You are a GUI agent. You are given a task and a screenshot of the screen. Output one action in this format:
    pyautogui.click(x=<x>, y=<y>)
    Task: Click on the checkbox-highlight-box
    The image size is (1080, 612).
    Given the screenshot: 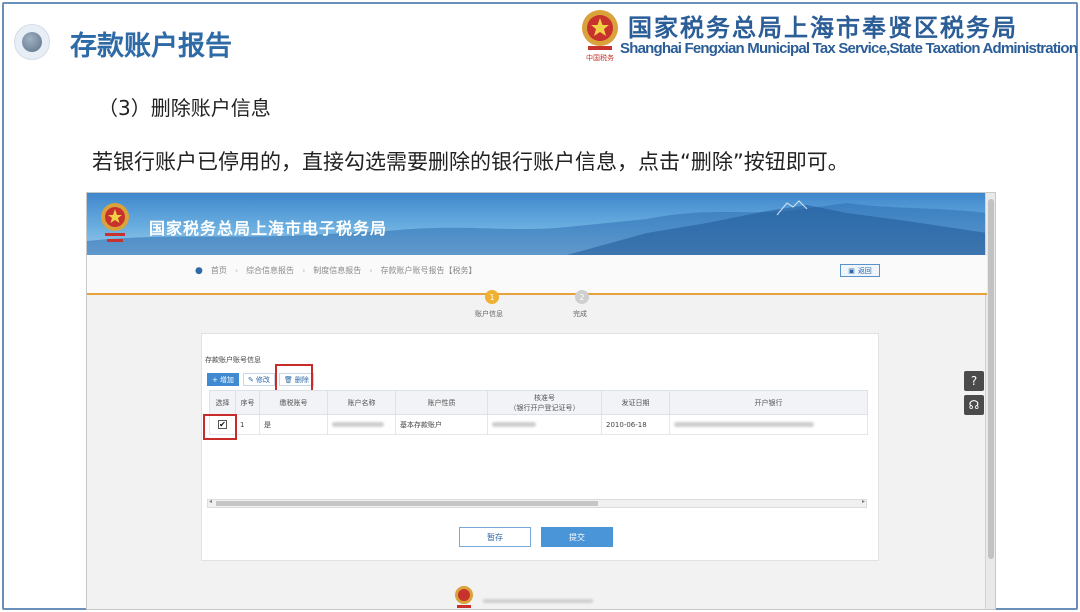 What is the action you would take?
    pyautogui.click(x=220, y=427)
    